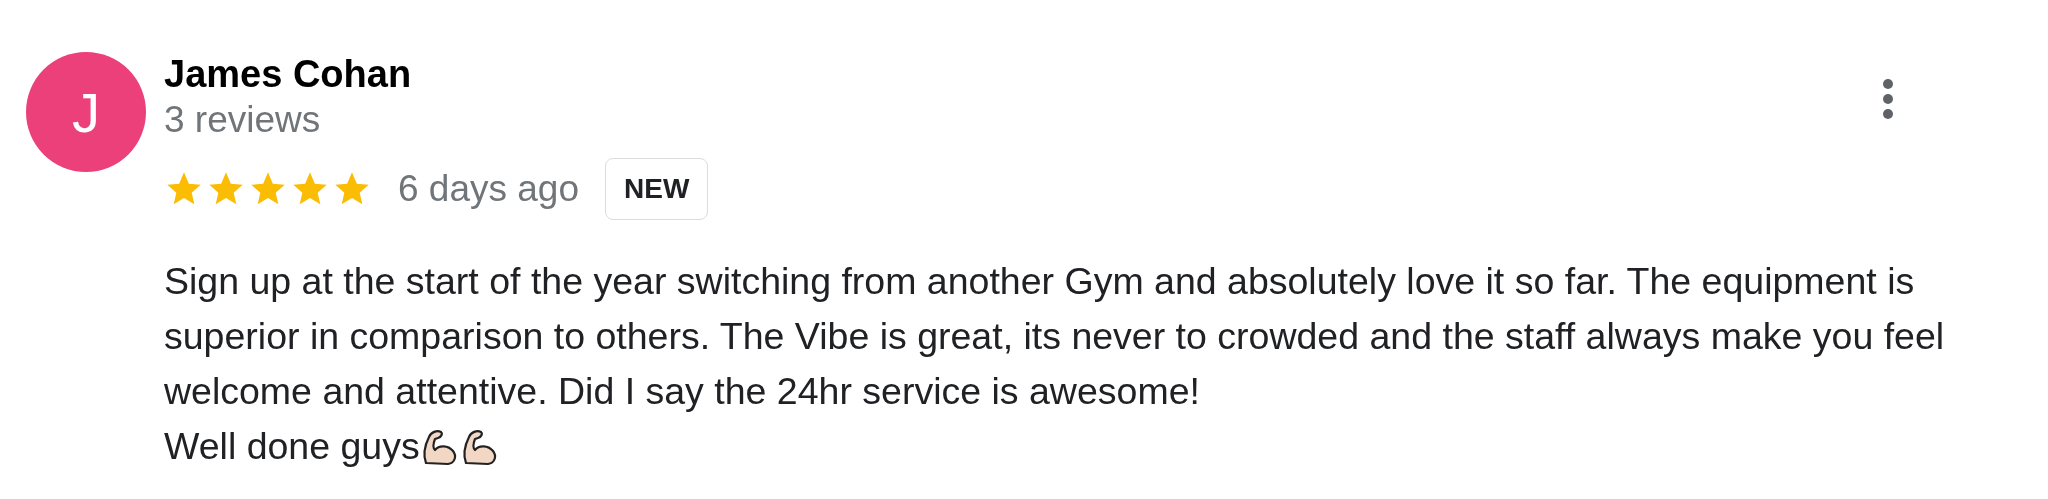 Image resolution: width=2048 pixels, height=499 pixels. What do you see at coordinates (1888, 99) in the screenshot?
I see `more-options-icon` at bounding box center [1888, 99].